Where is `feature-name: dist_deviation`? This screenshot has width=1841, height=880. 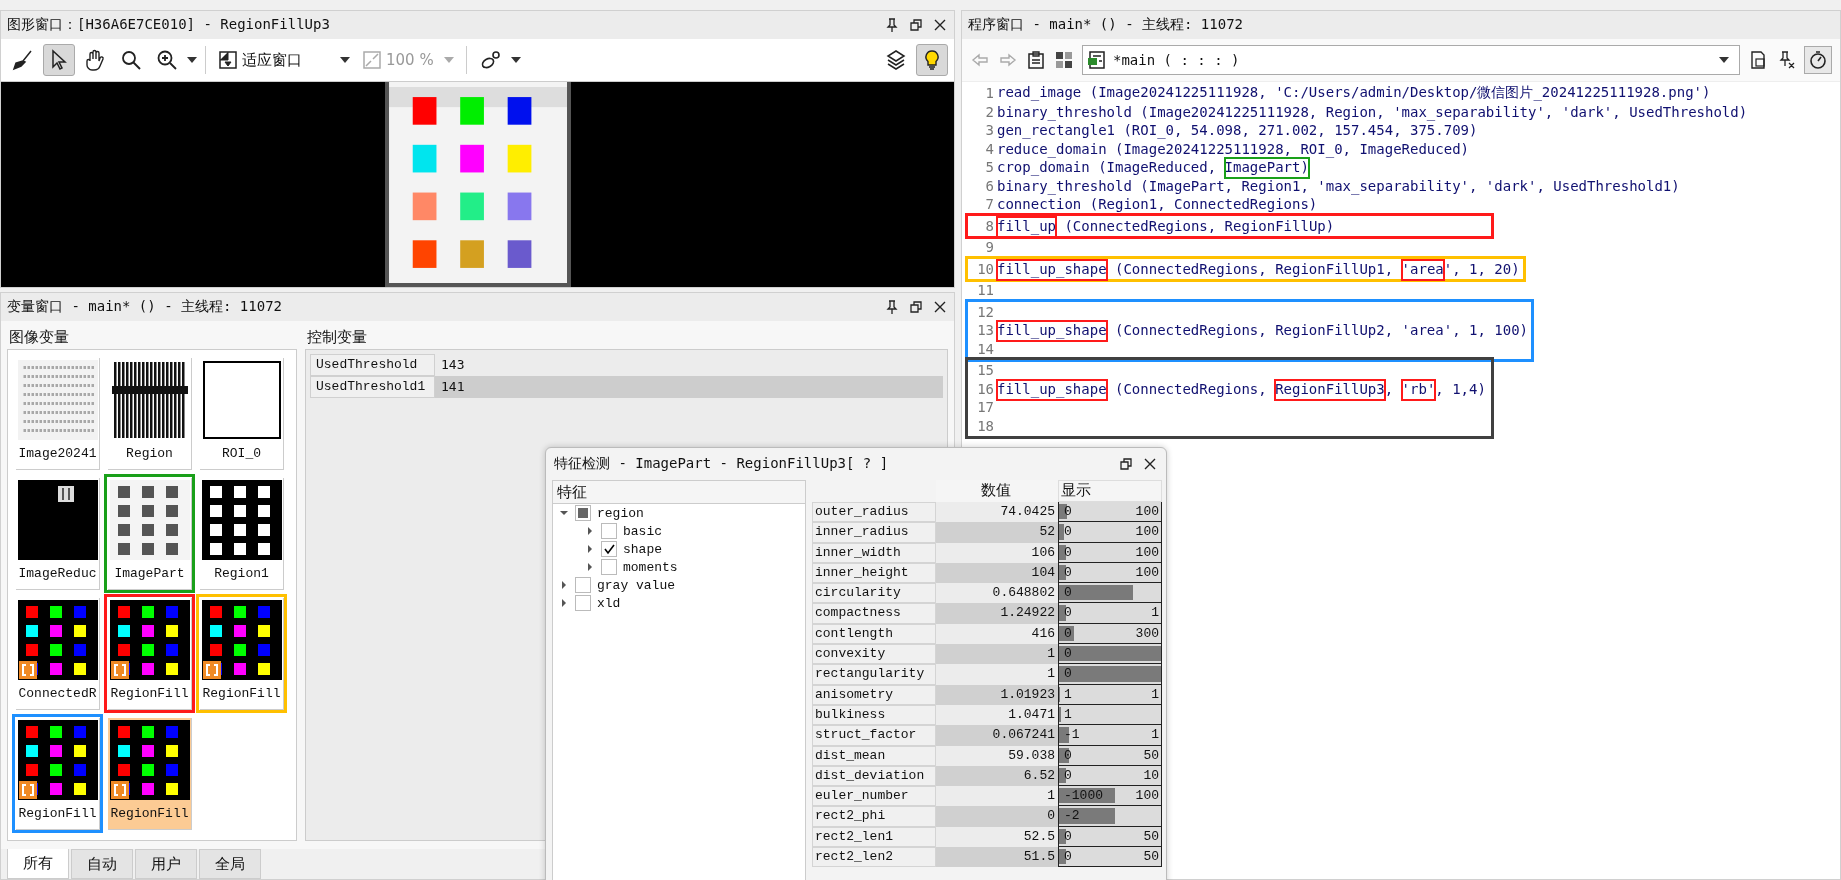 feature-name: dist_deviation is located at coordinates (874, 776).